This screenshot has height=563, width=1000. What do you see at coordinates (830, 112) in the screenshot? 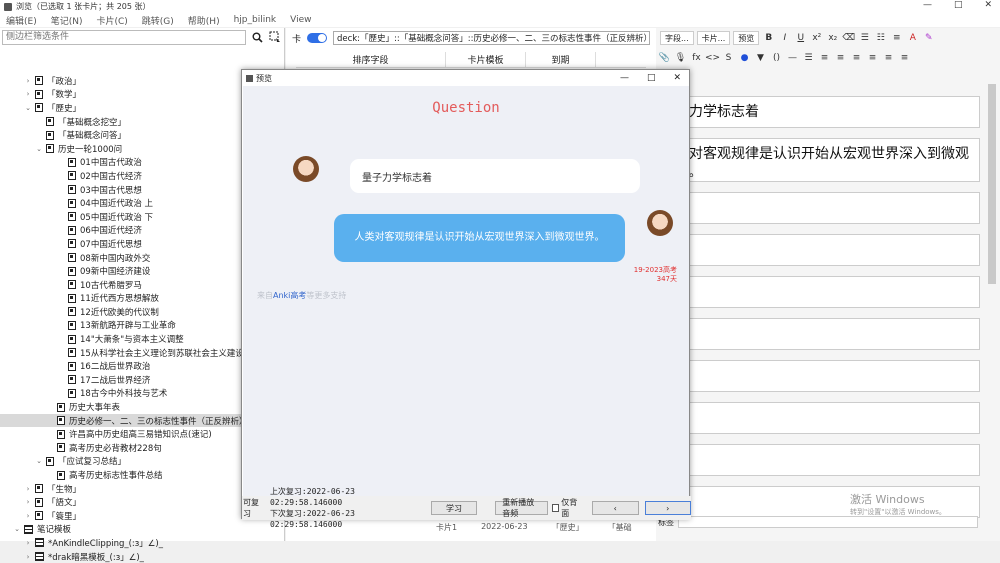
I see `field-input: 力学标志着` at bounding box center [830, 112].